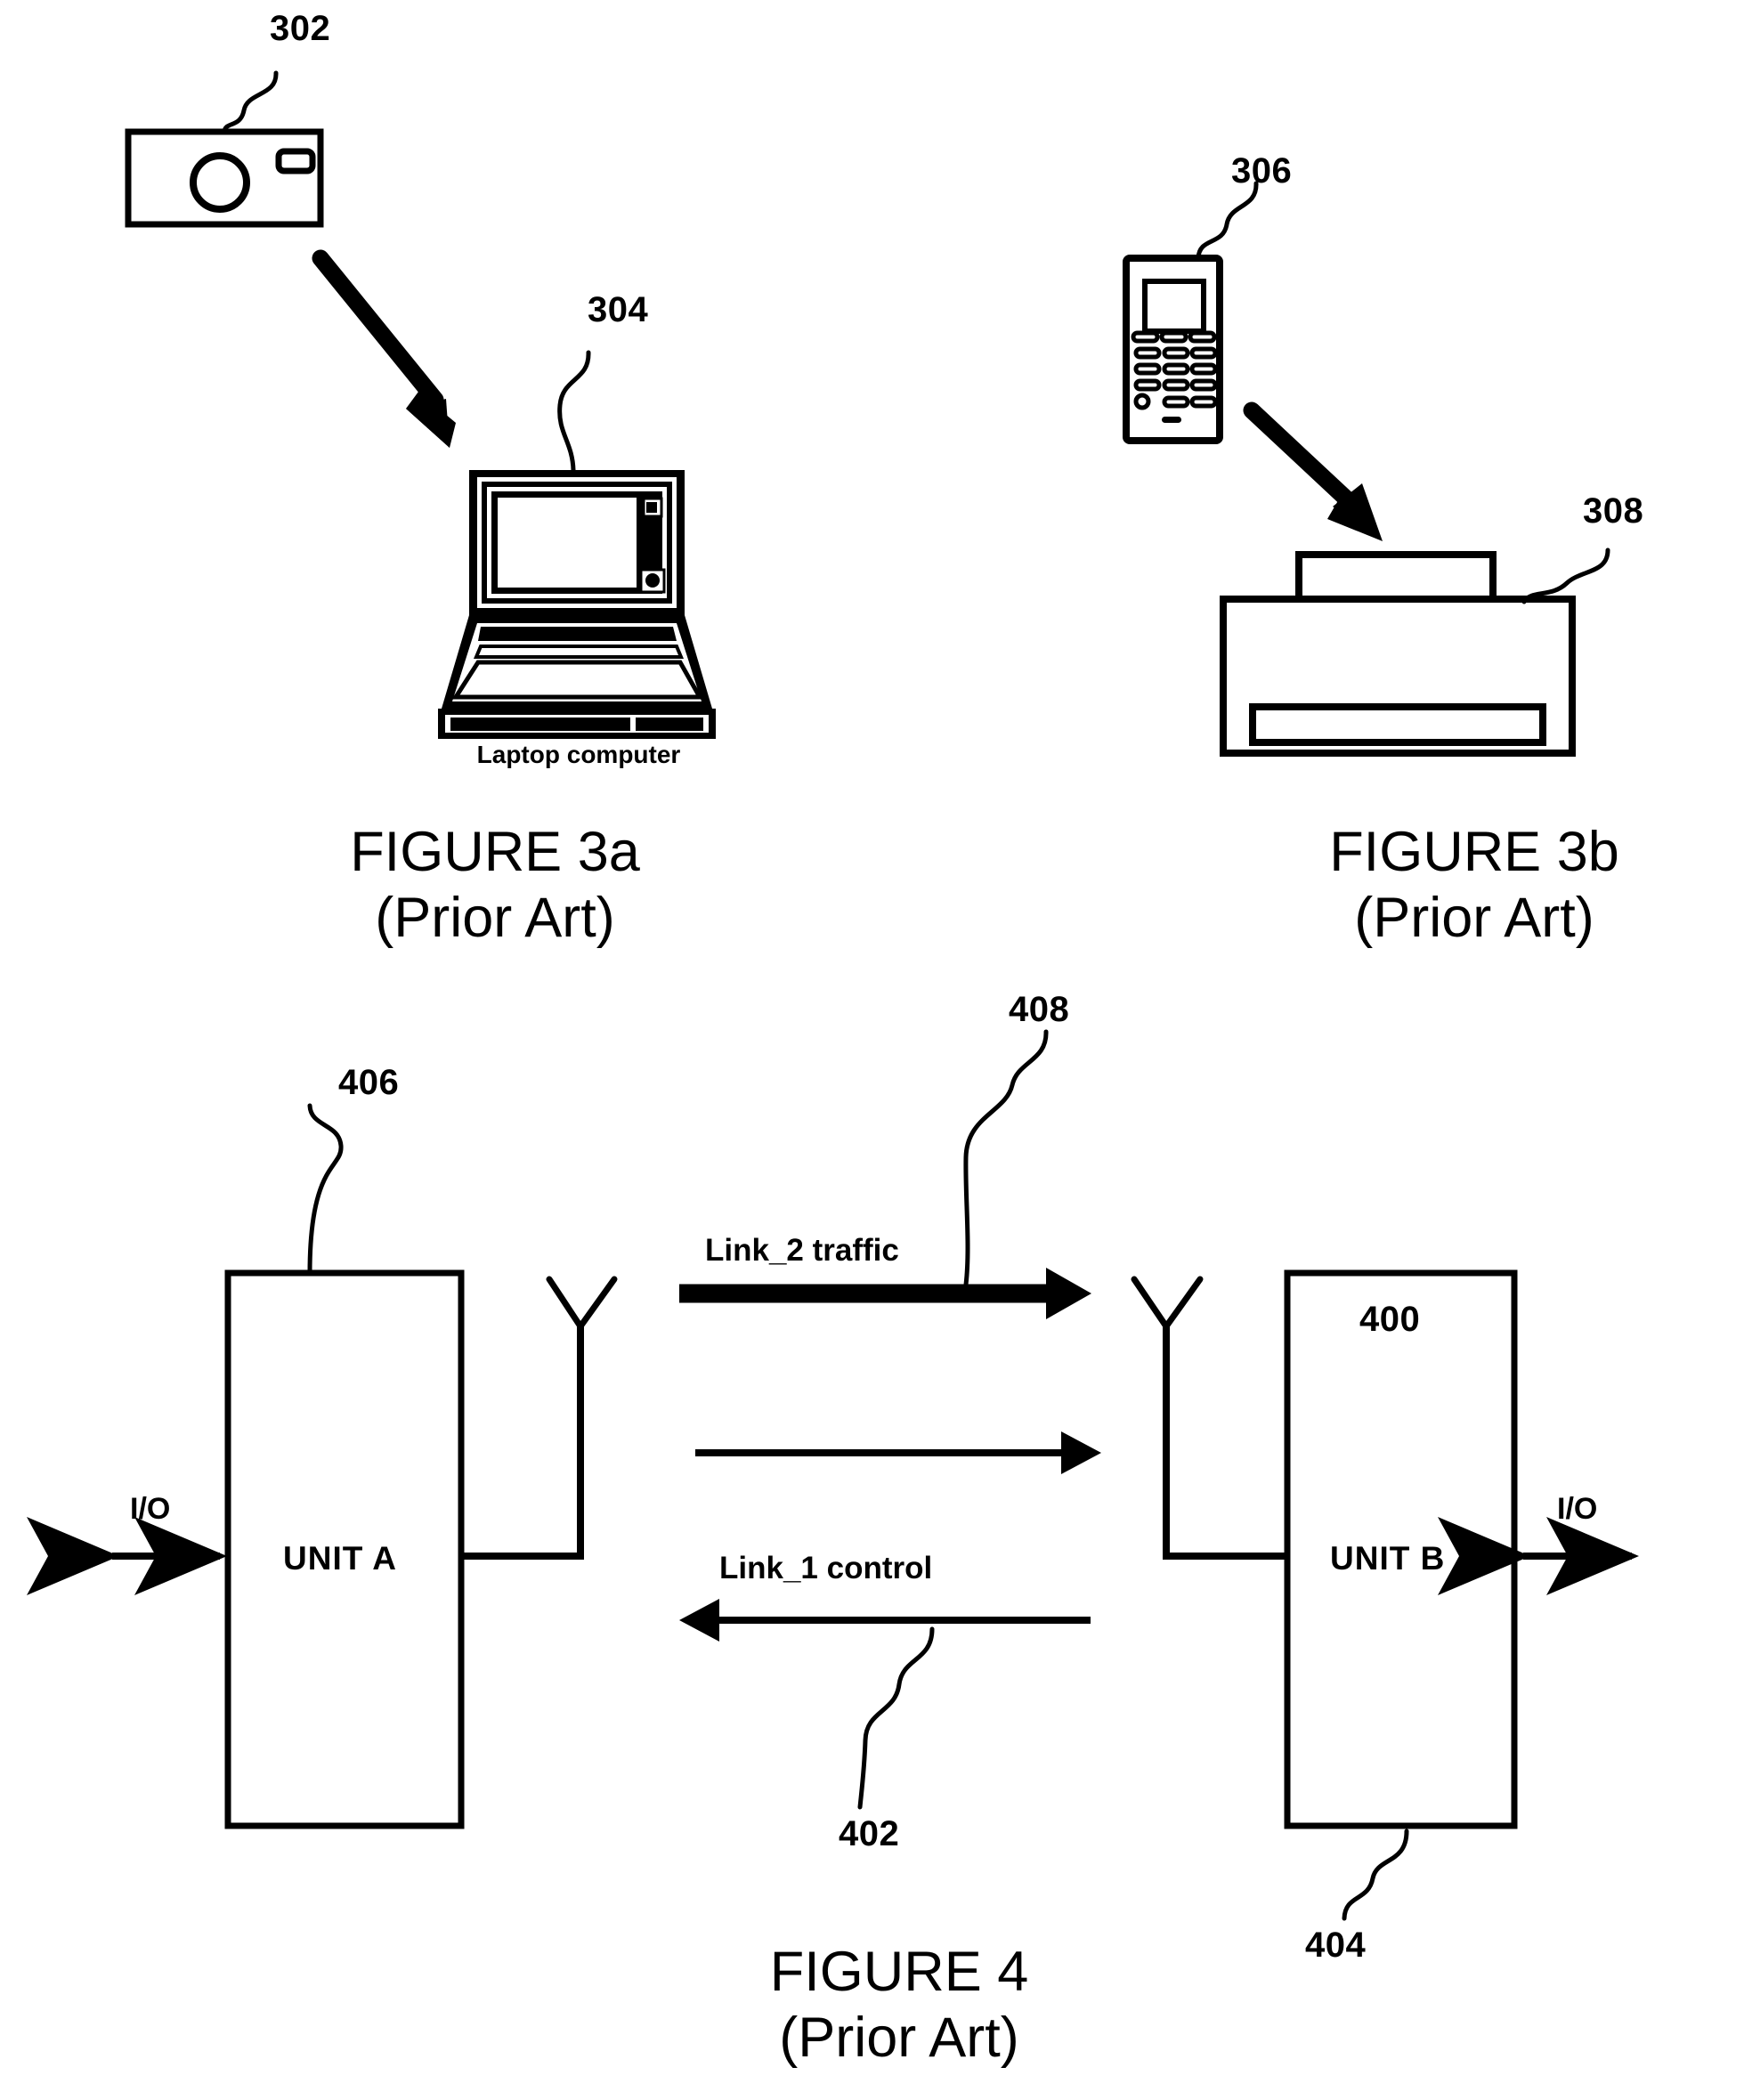  I want to click on ref-number-408: 408, so click(1039, 1009).